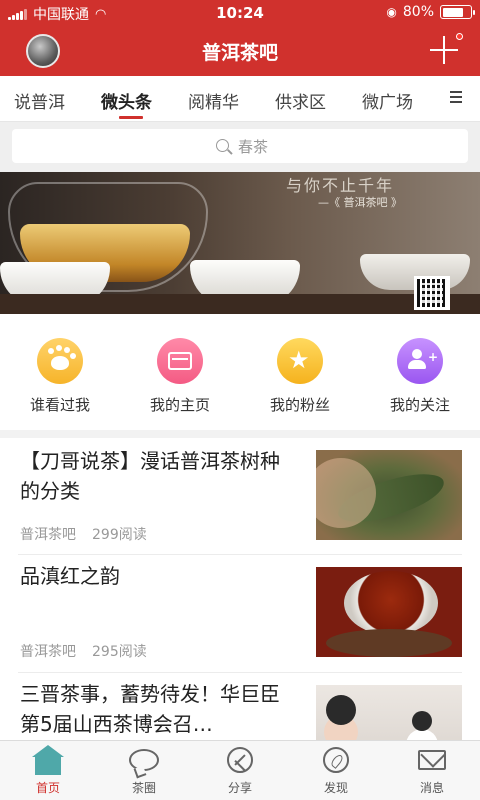  Describe the element at coordinates (126, 100) in the screenshot. I see `tab-wei-toutiao: 微头条` at that location.